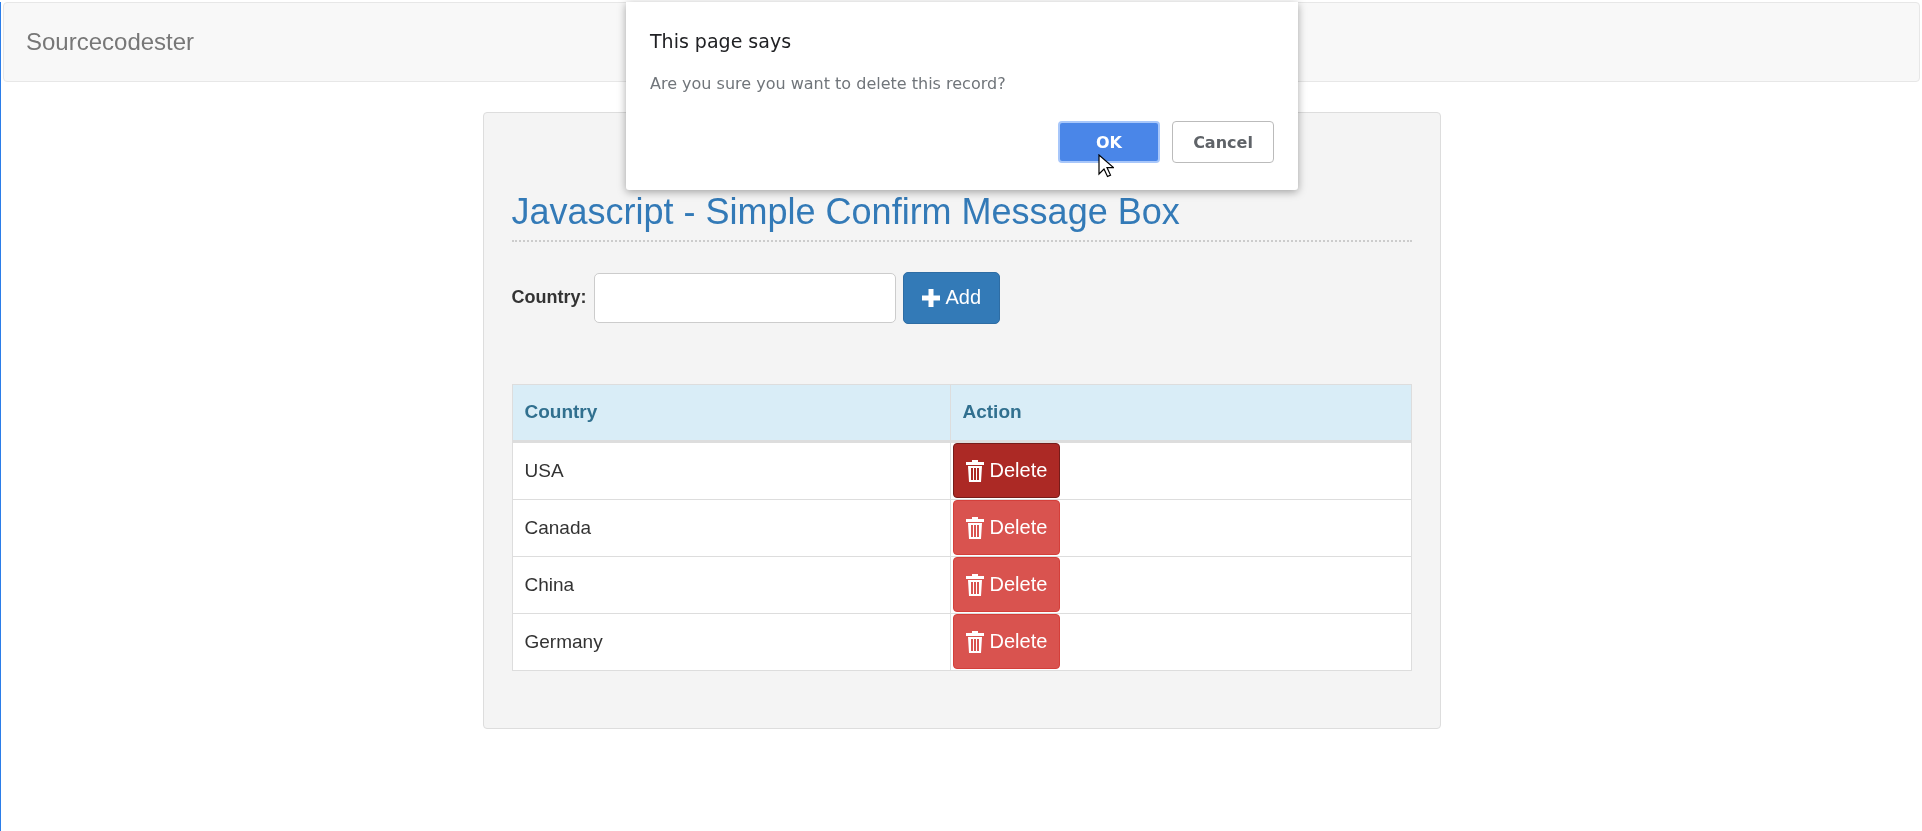 The image size is (1922, 831). Describe the element at coordinates (1109, 142) in the screenshot. I see `ok-button: OK` at that location.